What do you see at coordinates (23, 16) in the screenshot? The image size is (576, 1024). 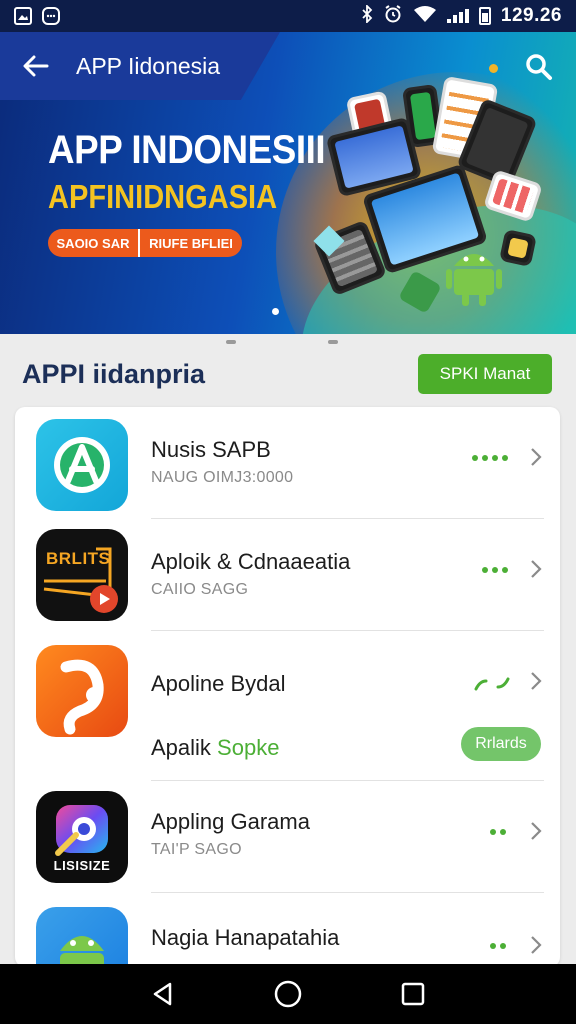 I see `gallery-icon` at bounding box center [23, 16].